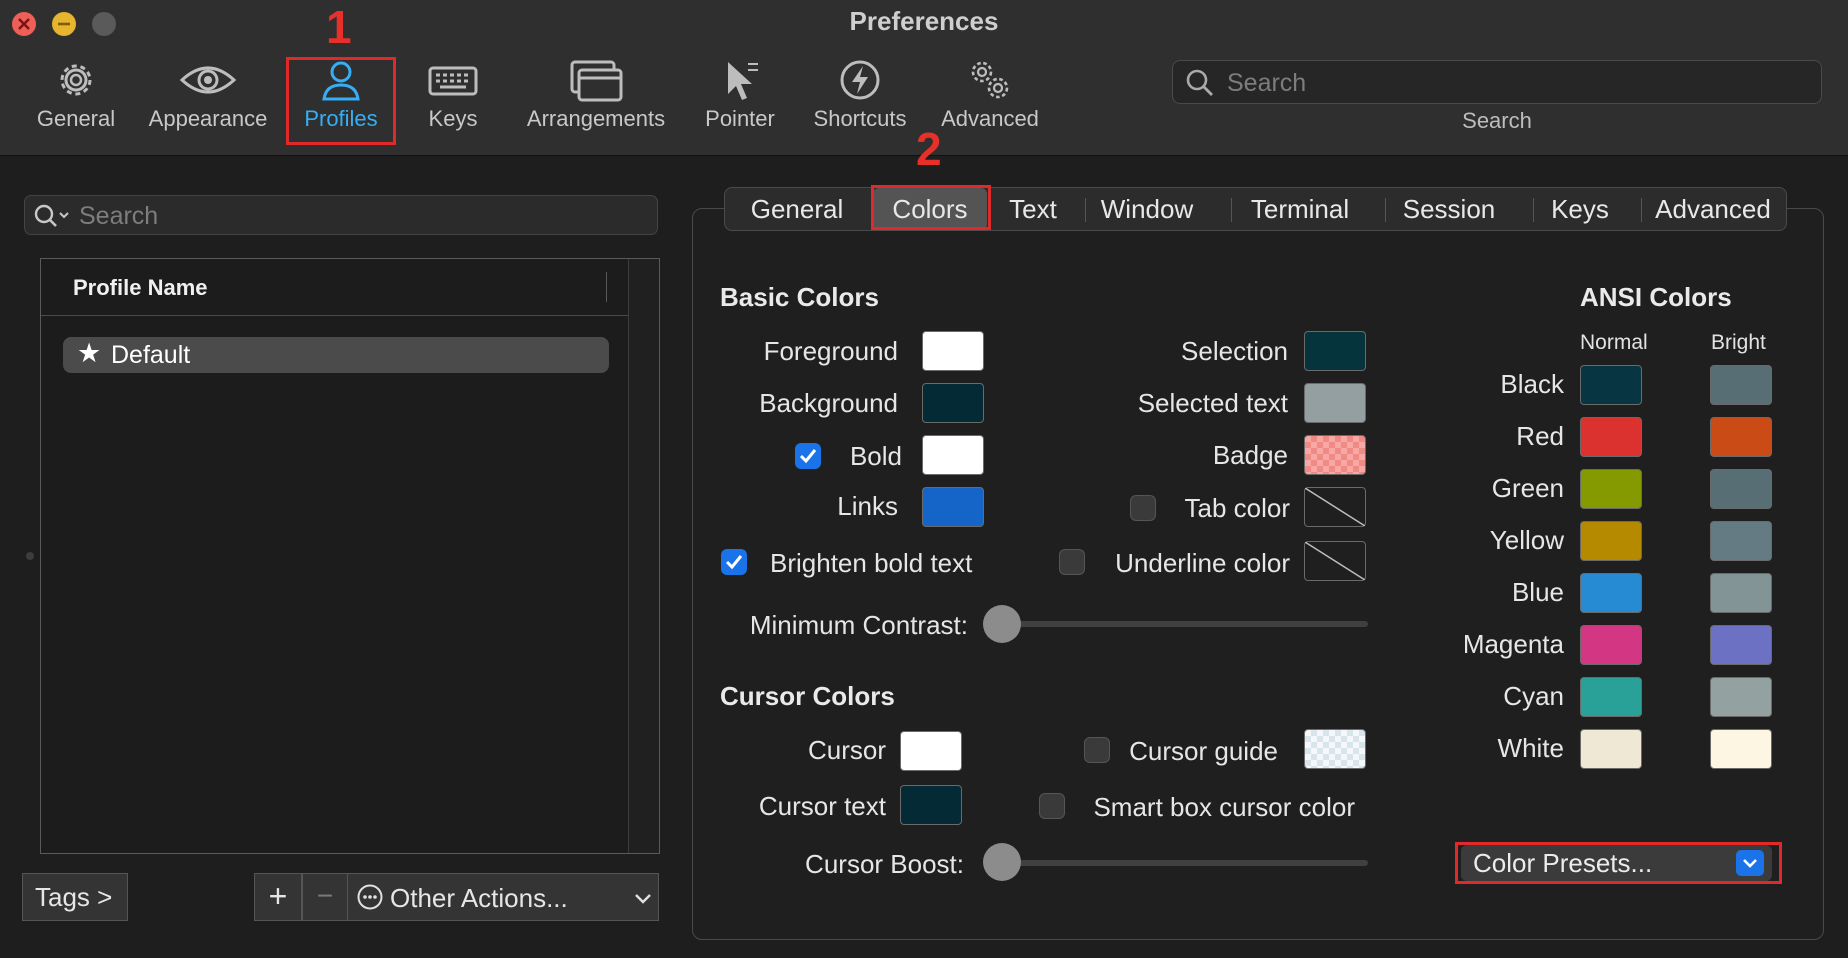  What do you see at coordinates (931, 207) in the screenshot?
I see `annotation-box-colors-tab` at bounding box center [931, 207].